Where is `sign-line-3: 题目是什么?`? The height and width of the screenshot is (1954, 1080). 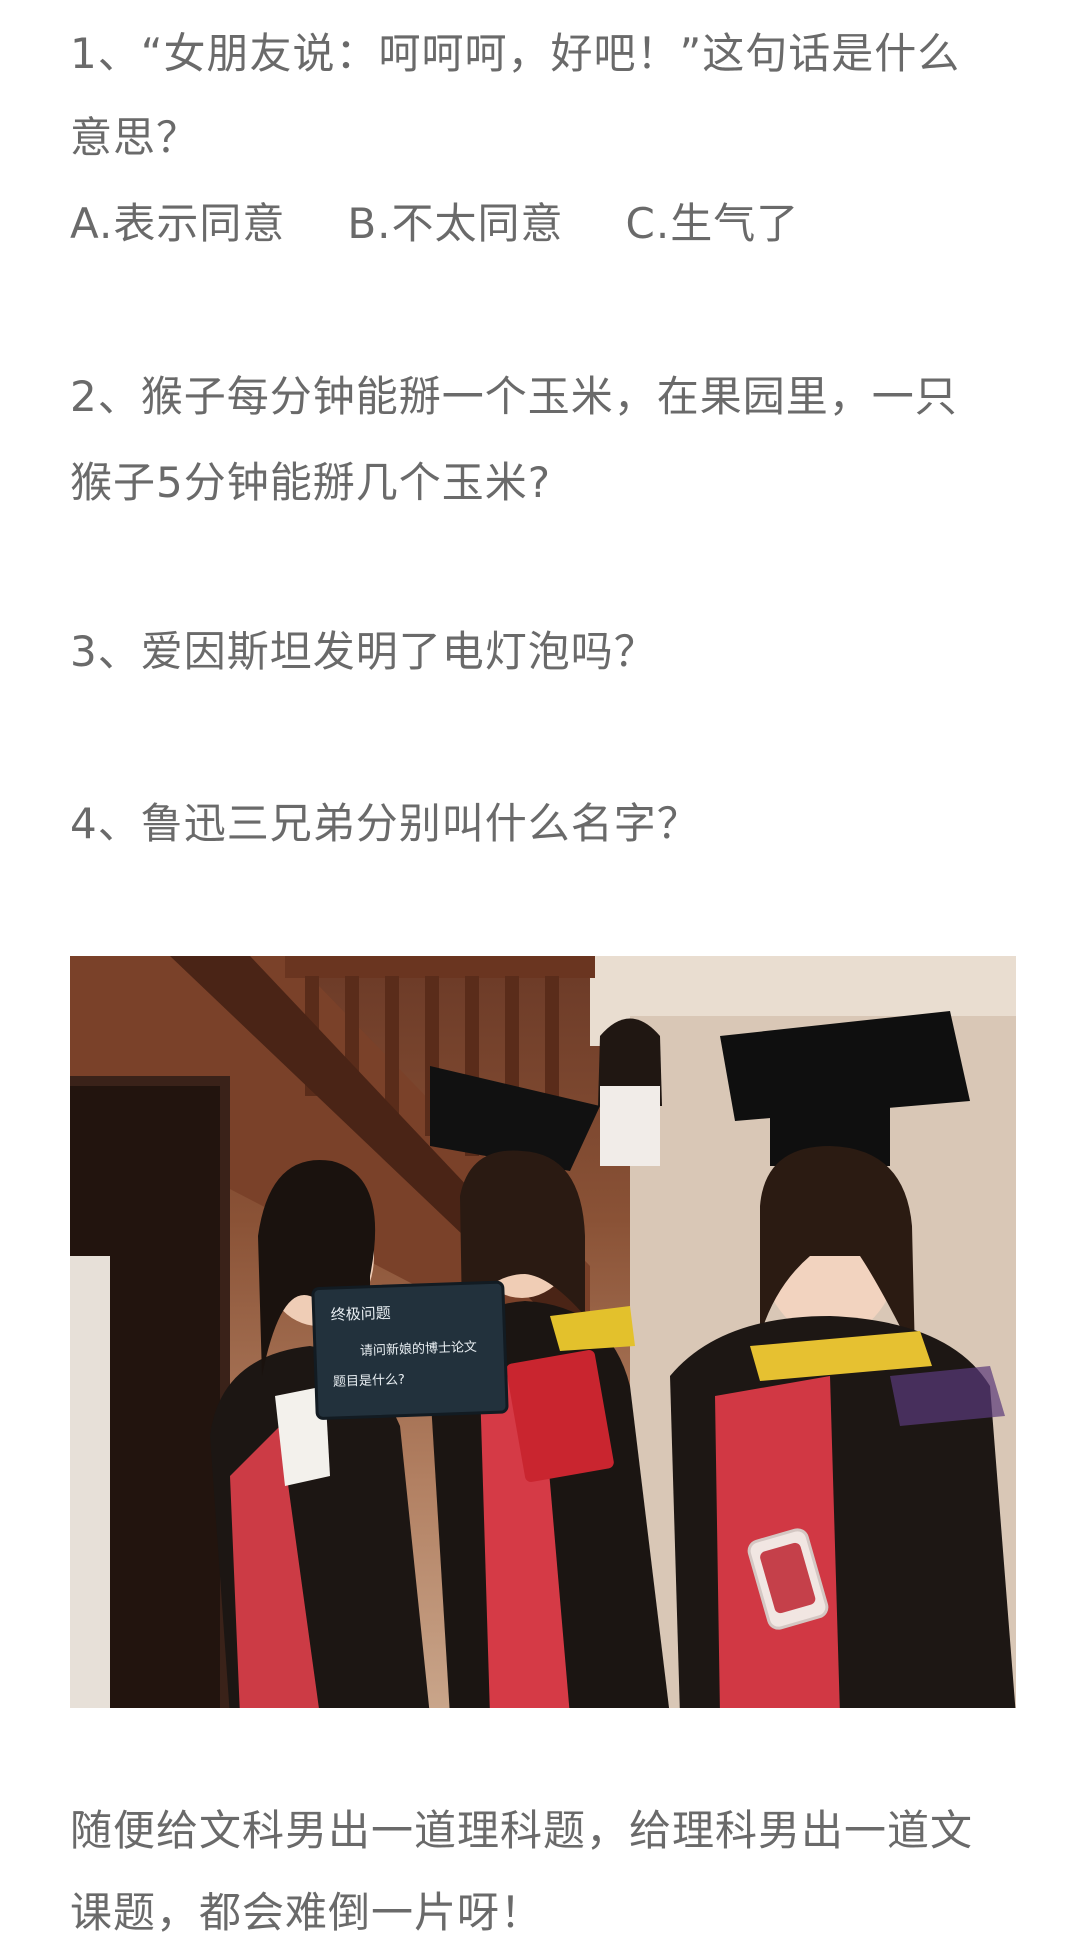 sign-line-3: 题目是什么? is located at coordinates (369, 1382).